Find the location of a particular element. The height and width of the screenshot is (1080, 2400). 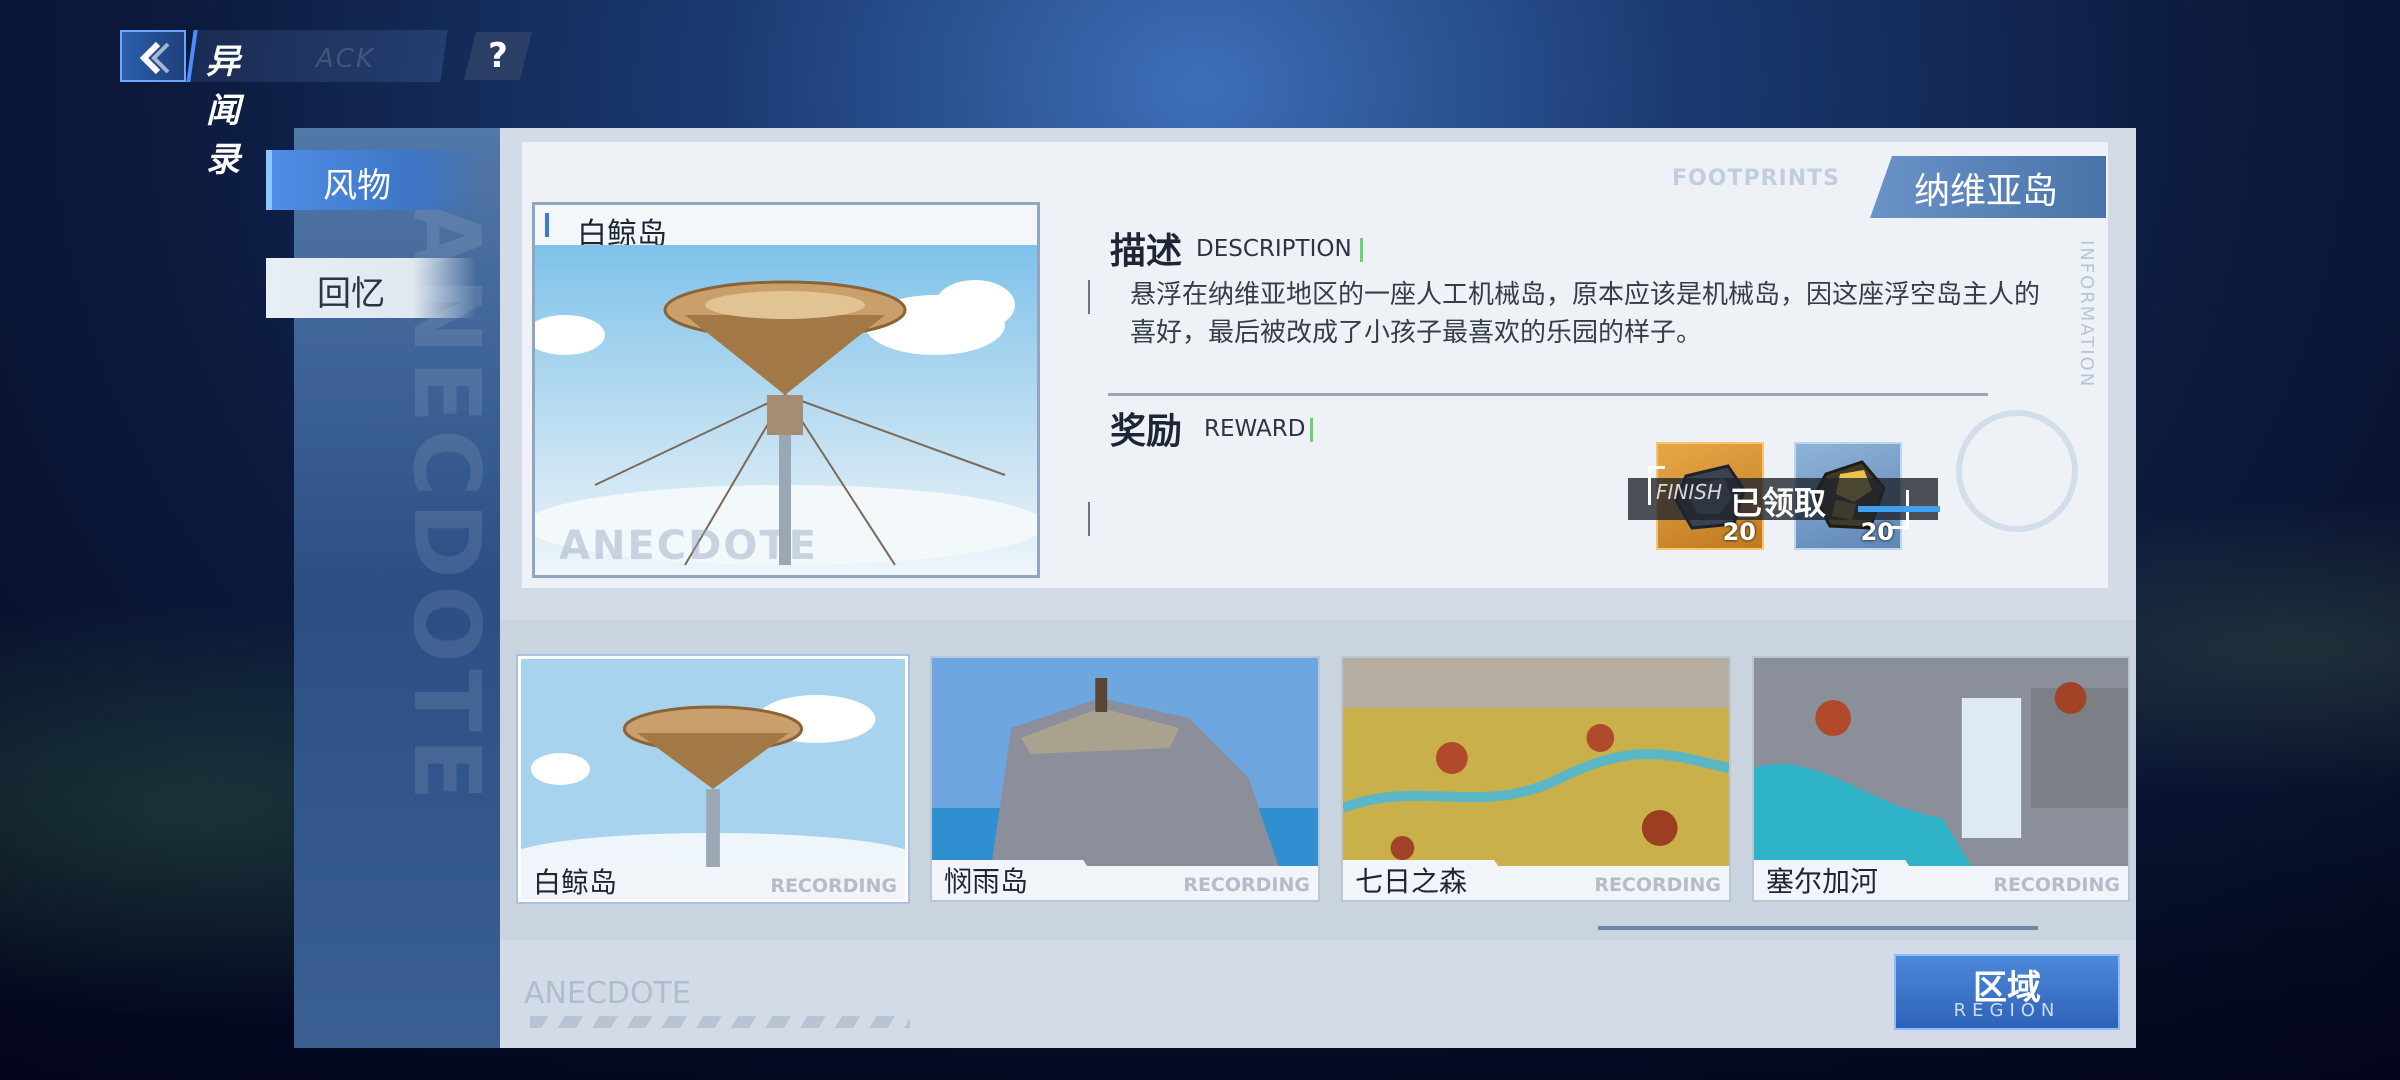

description-sub: DESCRIPTION is located at coordinates (1274, 249).